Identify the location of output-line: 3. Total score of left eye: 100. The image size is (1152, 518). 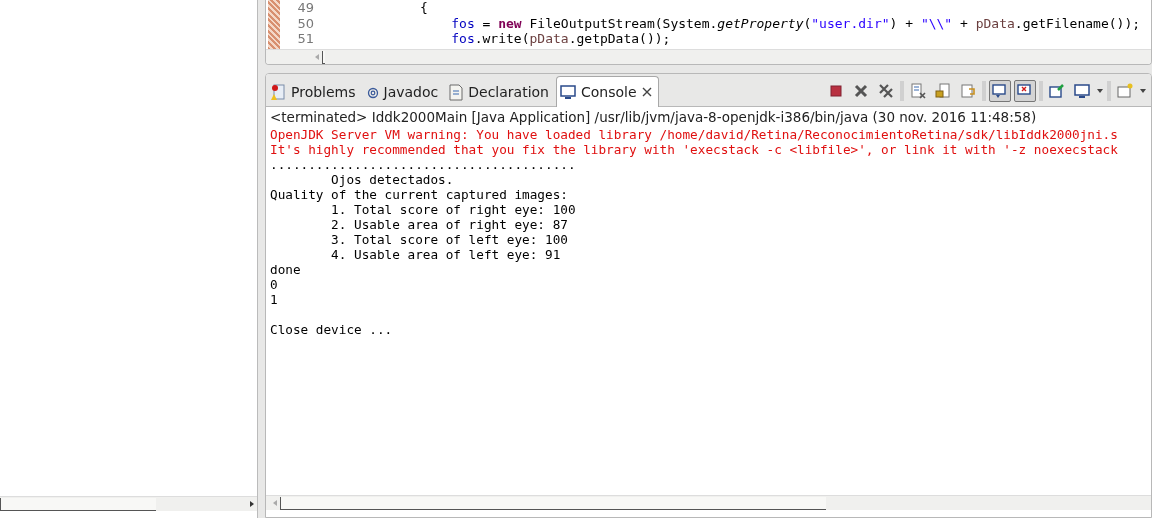
(449, 239).